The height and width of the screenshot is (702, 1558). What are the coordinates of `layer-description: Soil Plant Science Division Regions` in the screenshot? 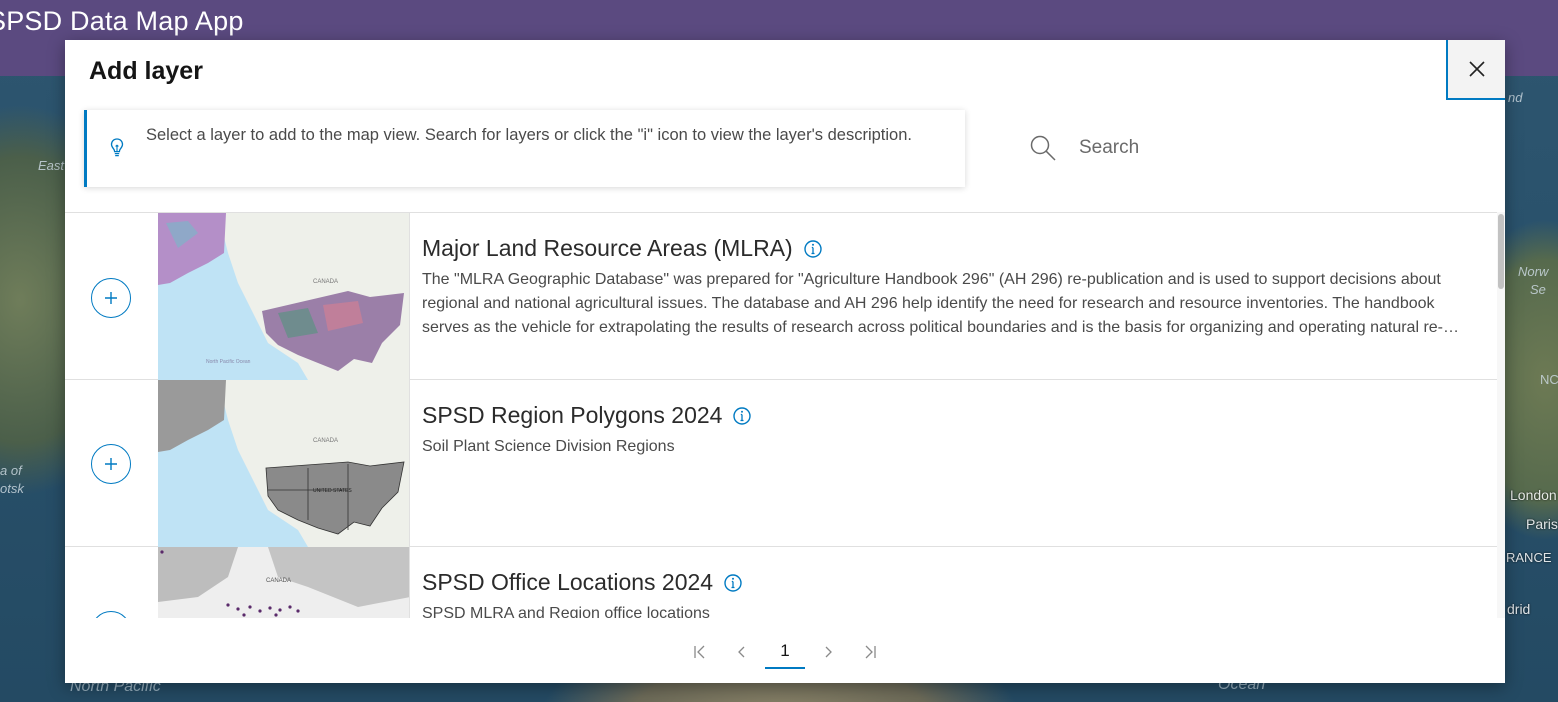 It's located at (548, 446).